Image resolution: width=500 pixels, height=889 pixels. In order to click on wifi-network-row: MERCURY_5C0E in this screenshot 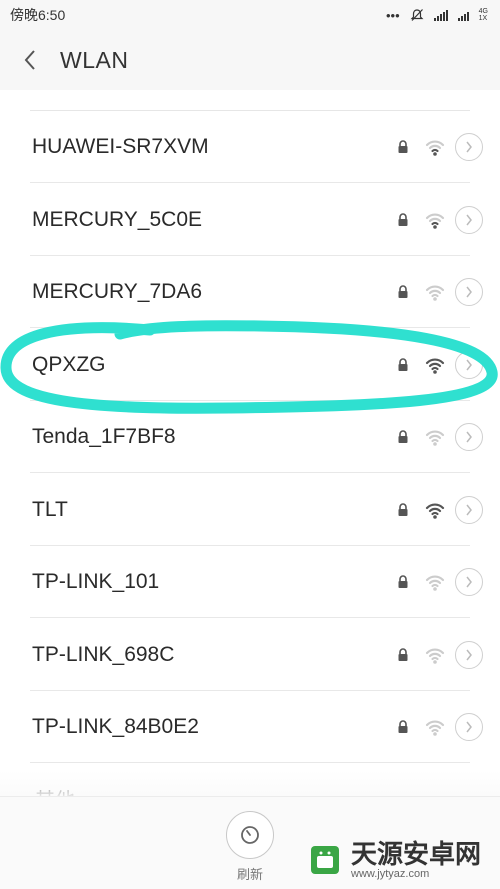, I will do `click(250, 220)`.